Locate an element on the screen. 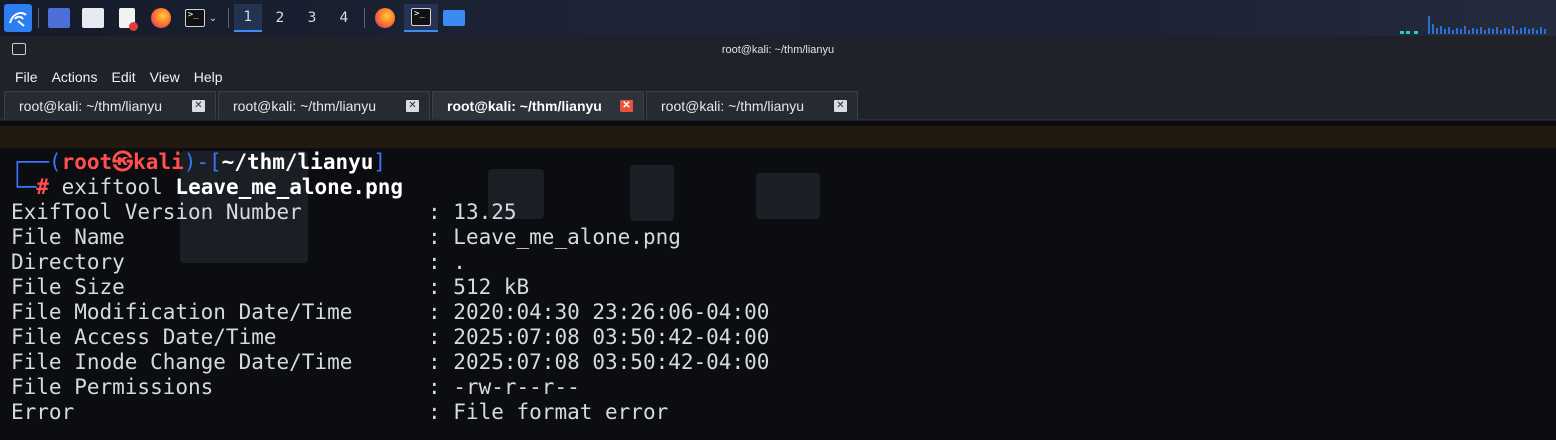 The width and height of the screenshot is (1556, 440). text-editor-icon is located at coordinates (127, 18).